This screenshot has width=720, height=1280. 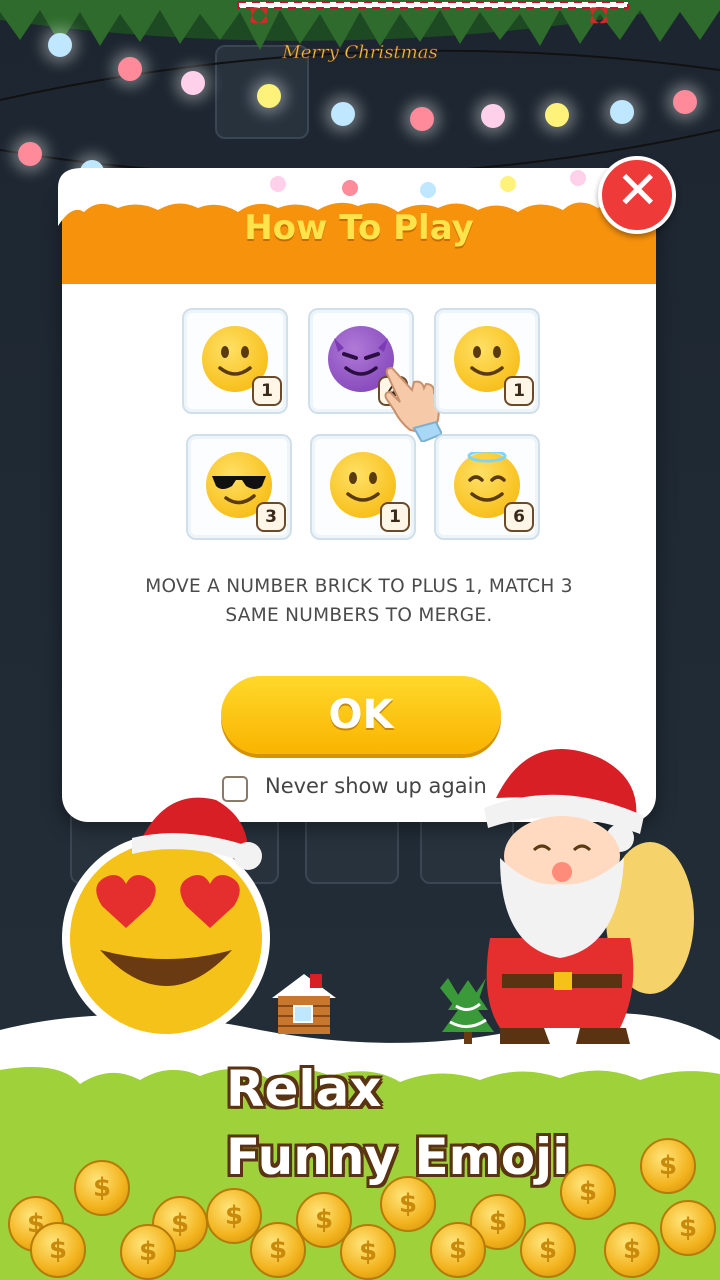 What do you see at coordinates (359, 52) in the screenshot?
I see `merry-christmas-banner: Merry Christmas` at bounding box center [359, 52].